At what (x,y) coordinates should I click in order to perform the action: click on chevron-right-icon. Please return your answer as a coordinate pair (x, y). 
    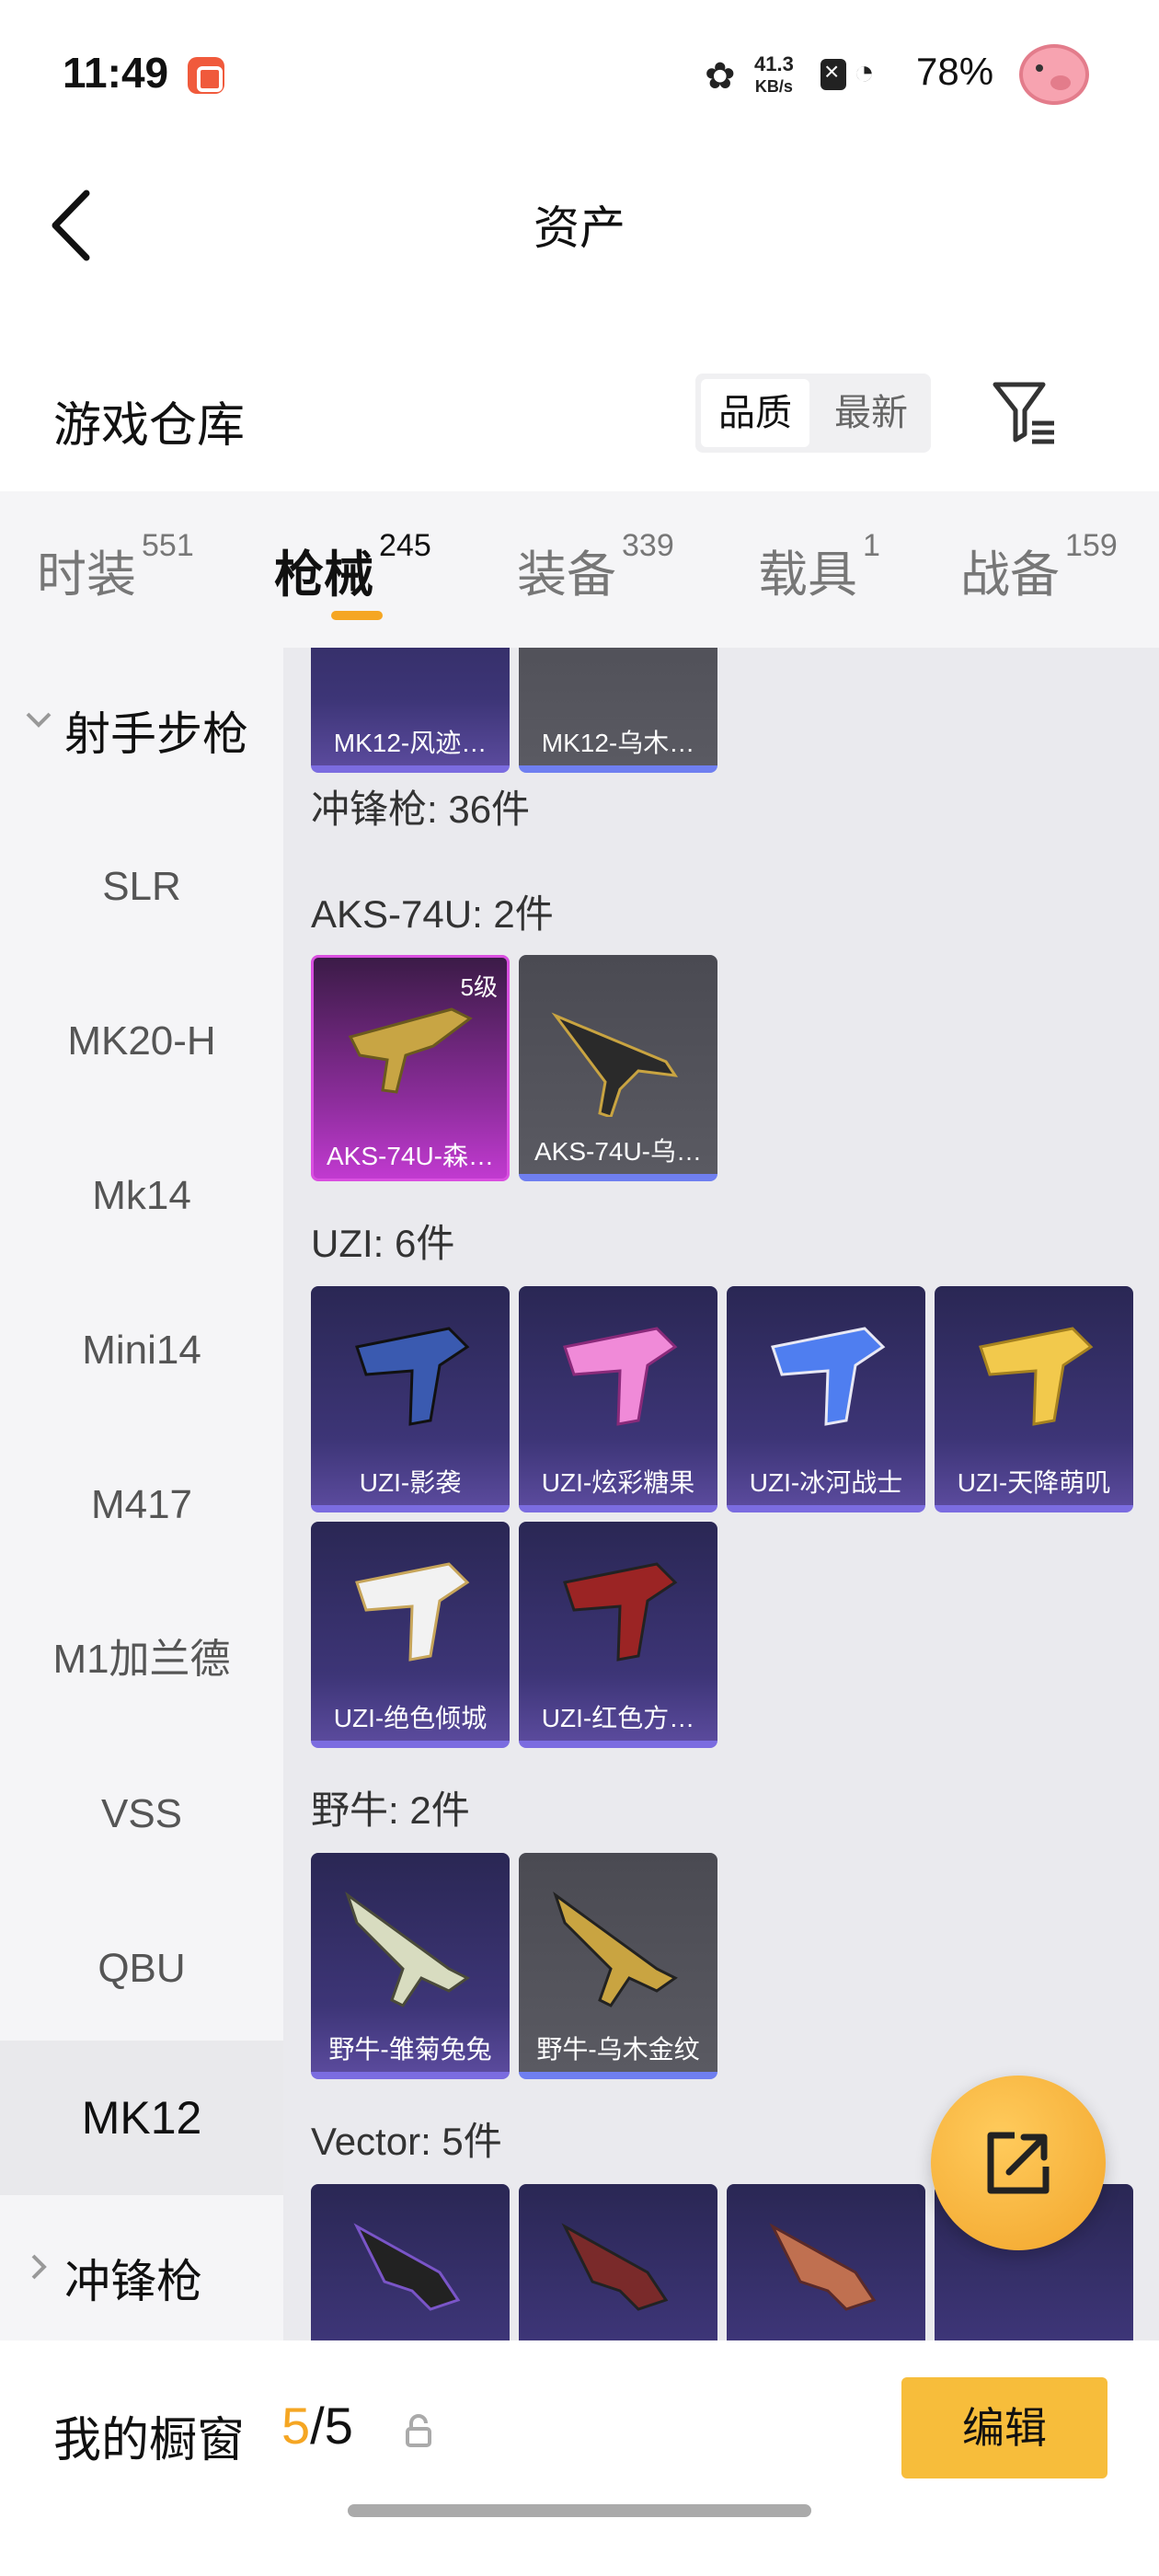
    Looking at the image, I should click on (39, 2267).